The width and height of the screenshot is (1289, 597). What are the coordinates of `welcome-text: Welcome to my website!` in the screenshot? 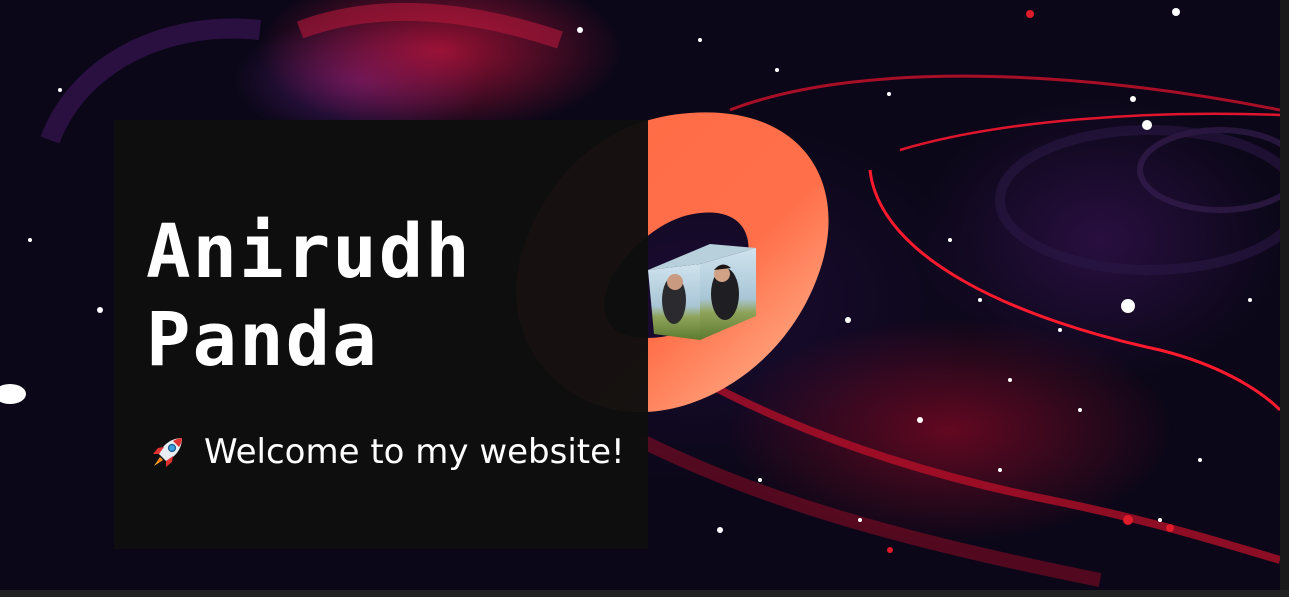 It's located at (414, 452).